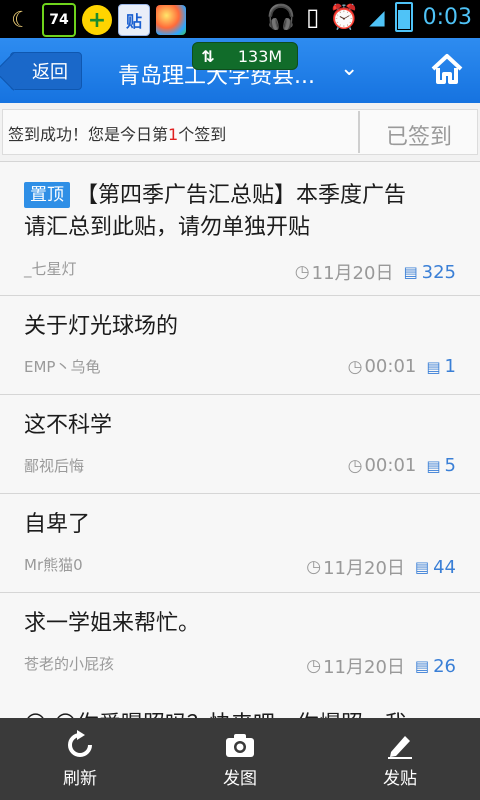 This screenshot has height=800, width=480. I want to click on signin-divider, so click(359, 132).